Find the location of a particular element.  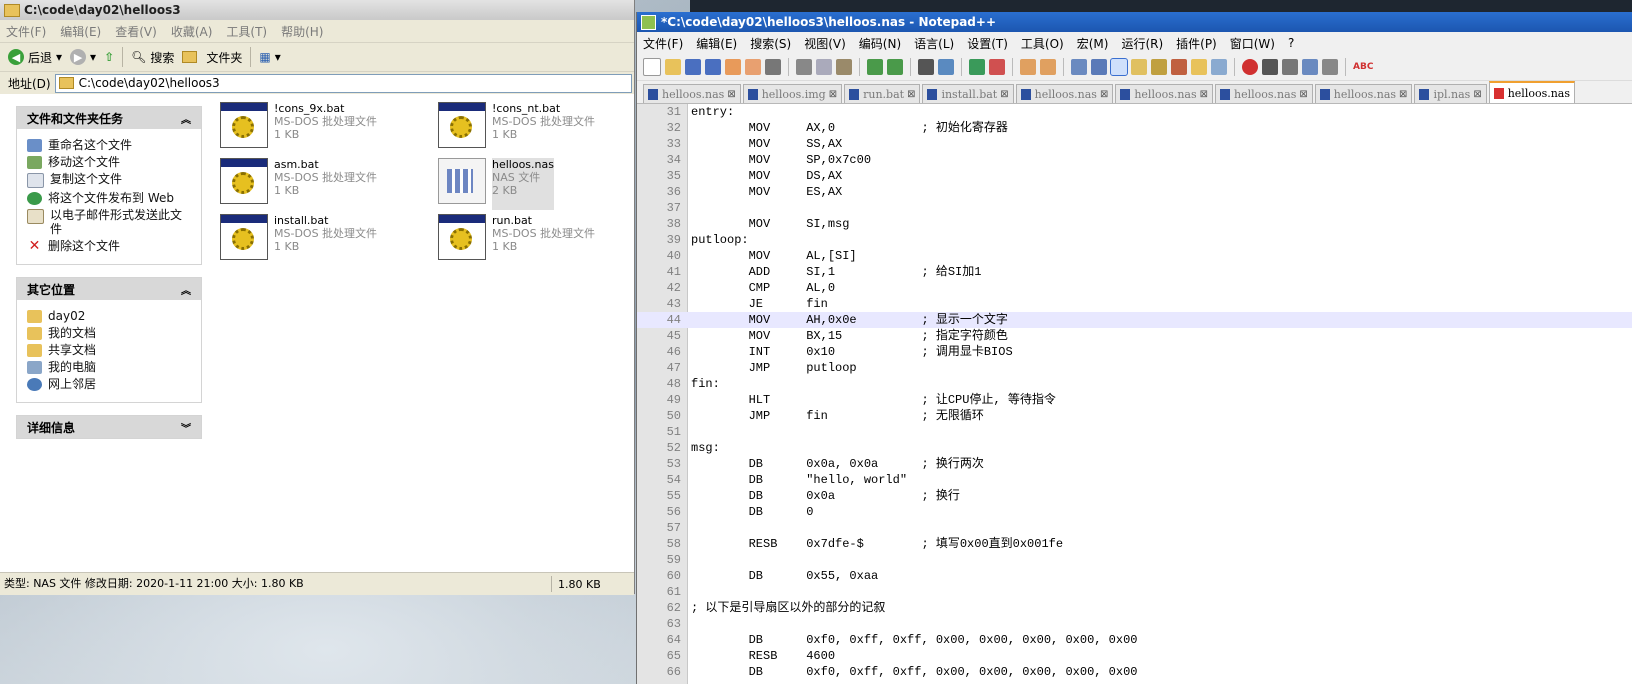

tab-file: helloos.img ⊠ is located at coordinates (792, 93).